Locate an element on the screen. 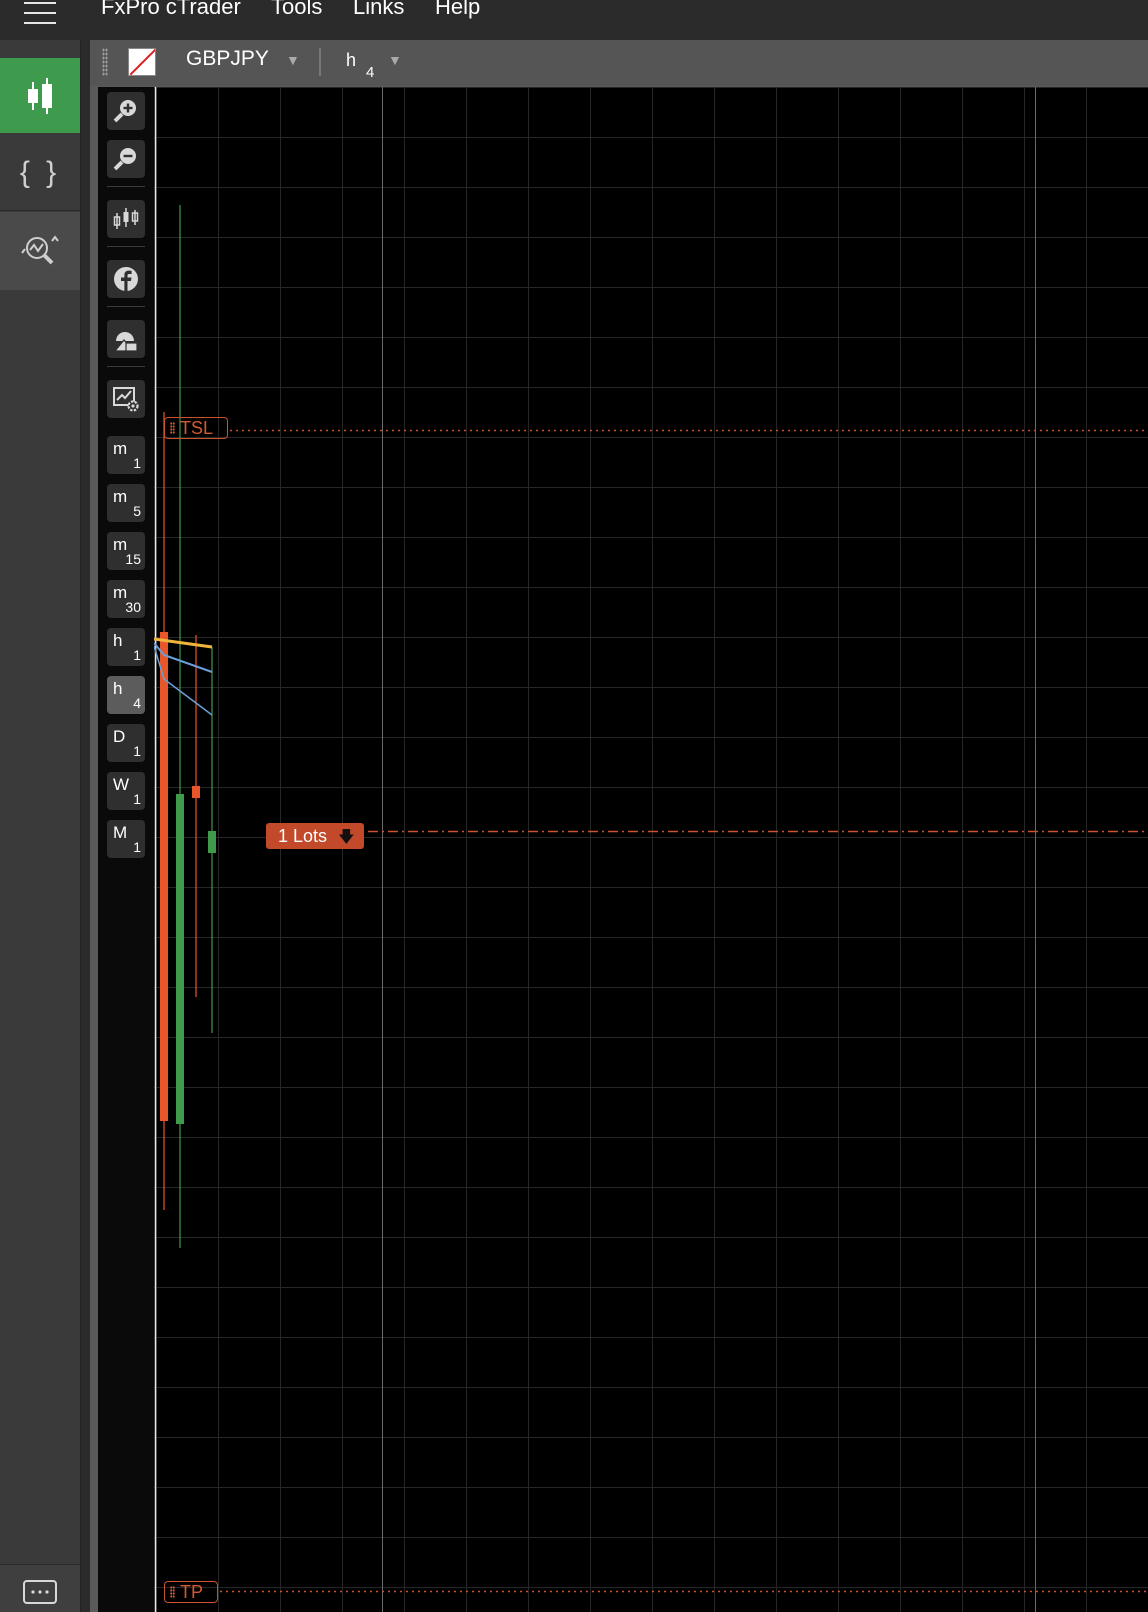  shapes-button is located at coordinates (126, 339).